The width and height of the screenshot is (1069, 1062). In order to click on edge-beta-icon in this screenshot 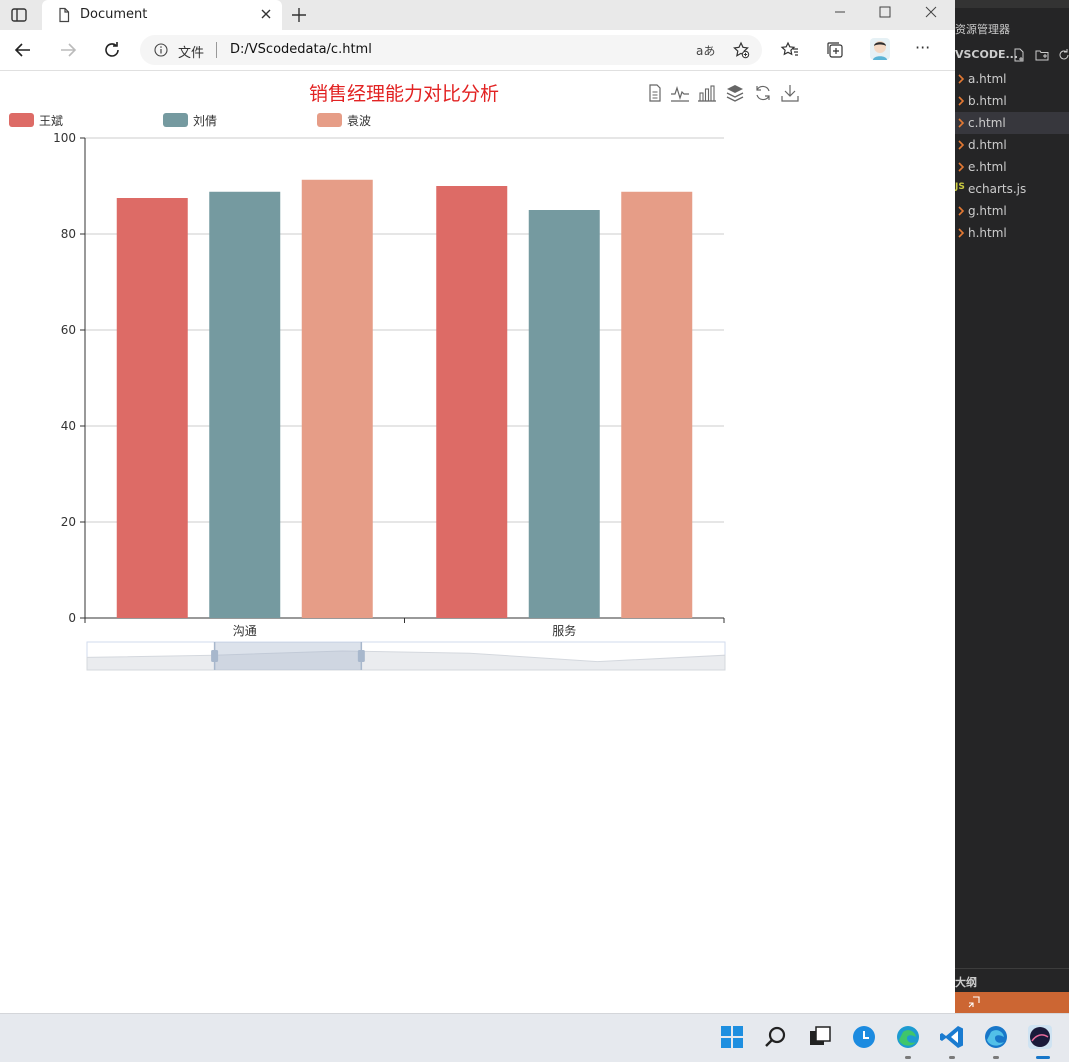, I will do `click(996, 1037)`.